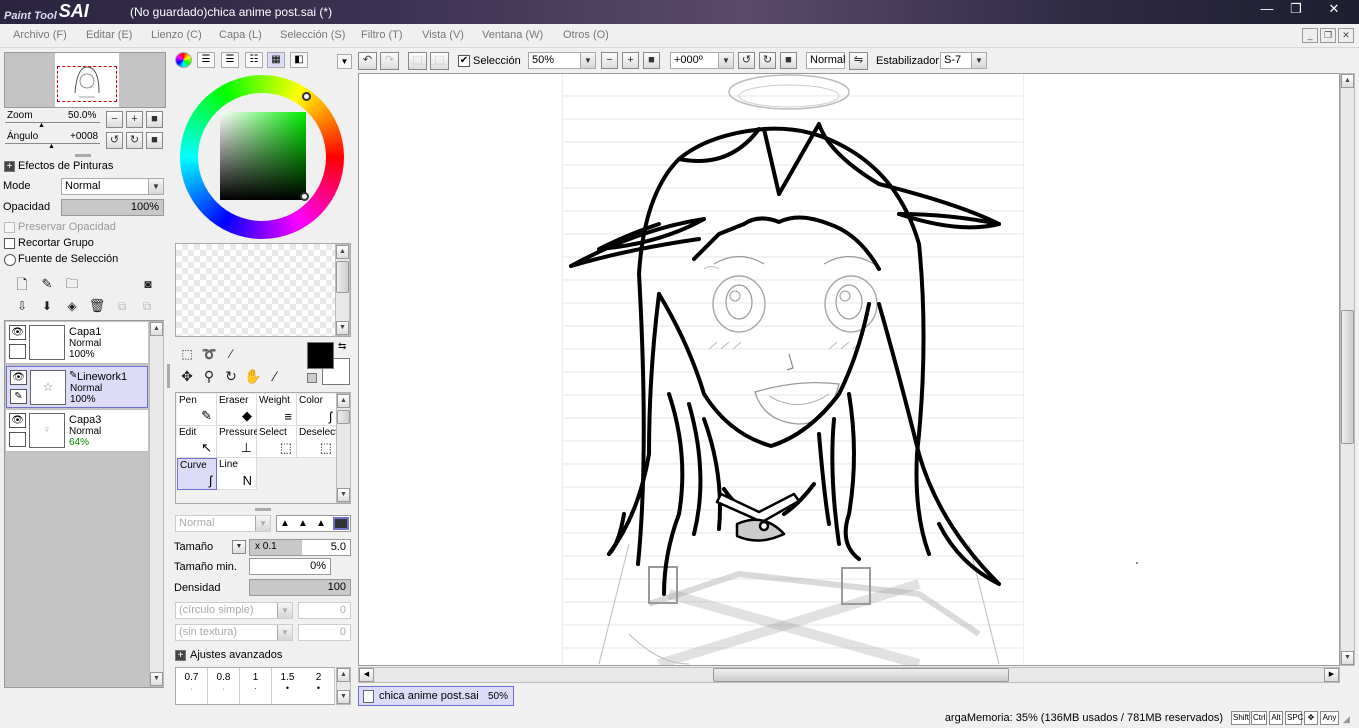  I want to click on menu-filtro: Filtro (T), so click(382, 35).